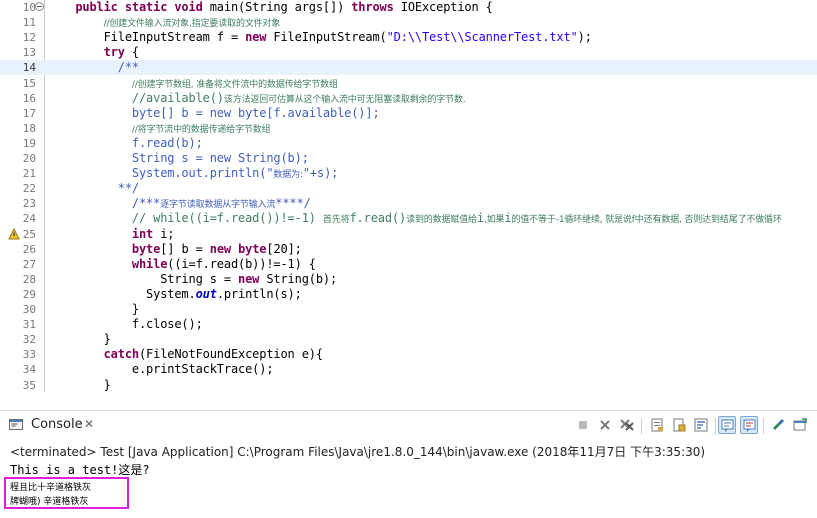 This screenshot has width=817, height=518. Describe the element at coordinates (29, 385) in the screenshot. I see `line-number: 35` at that location.